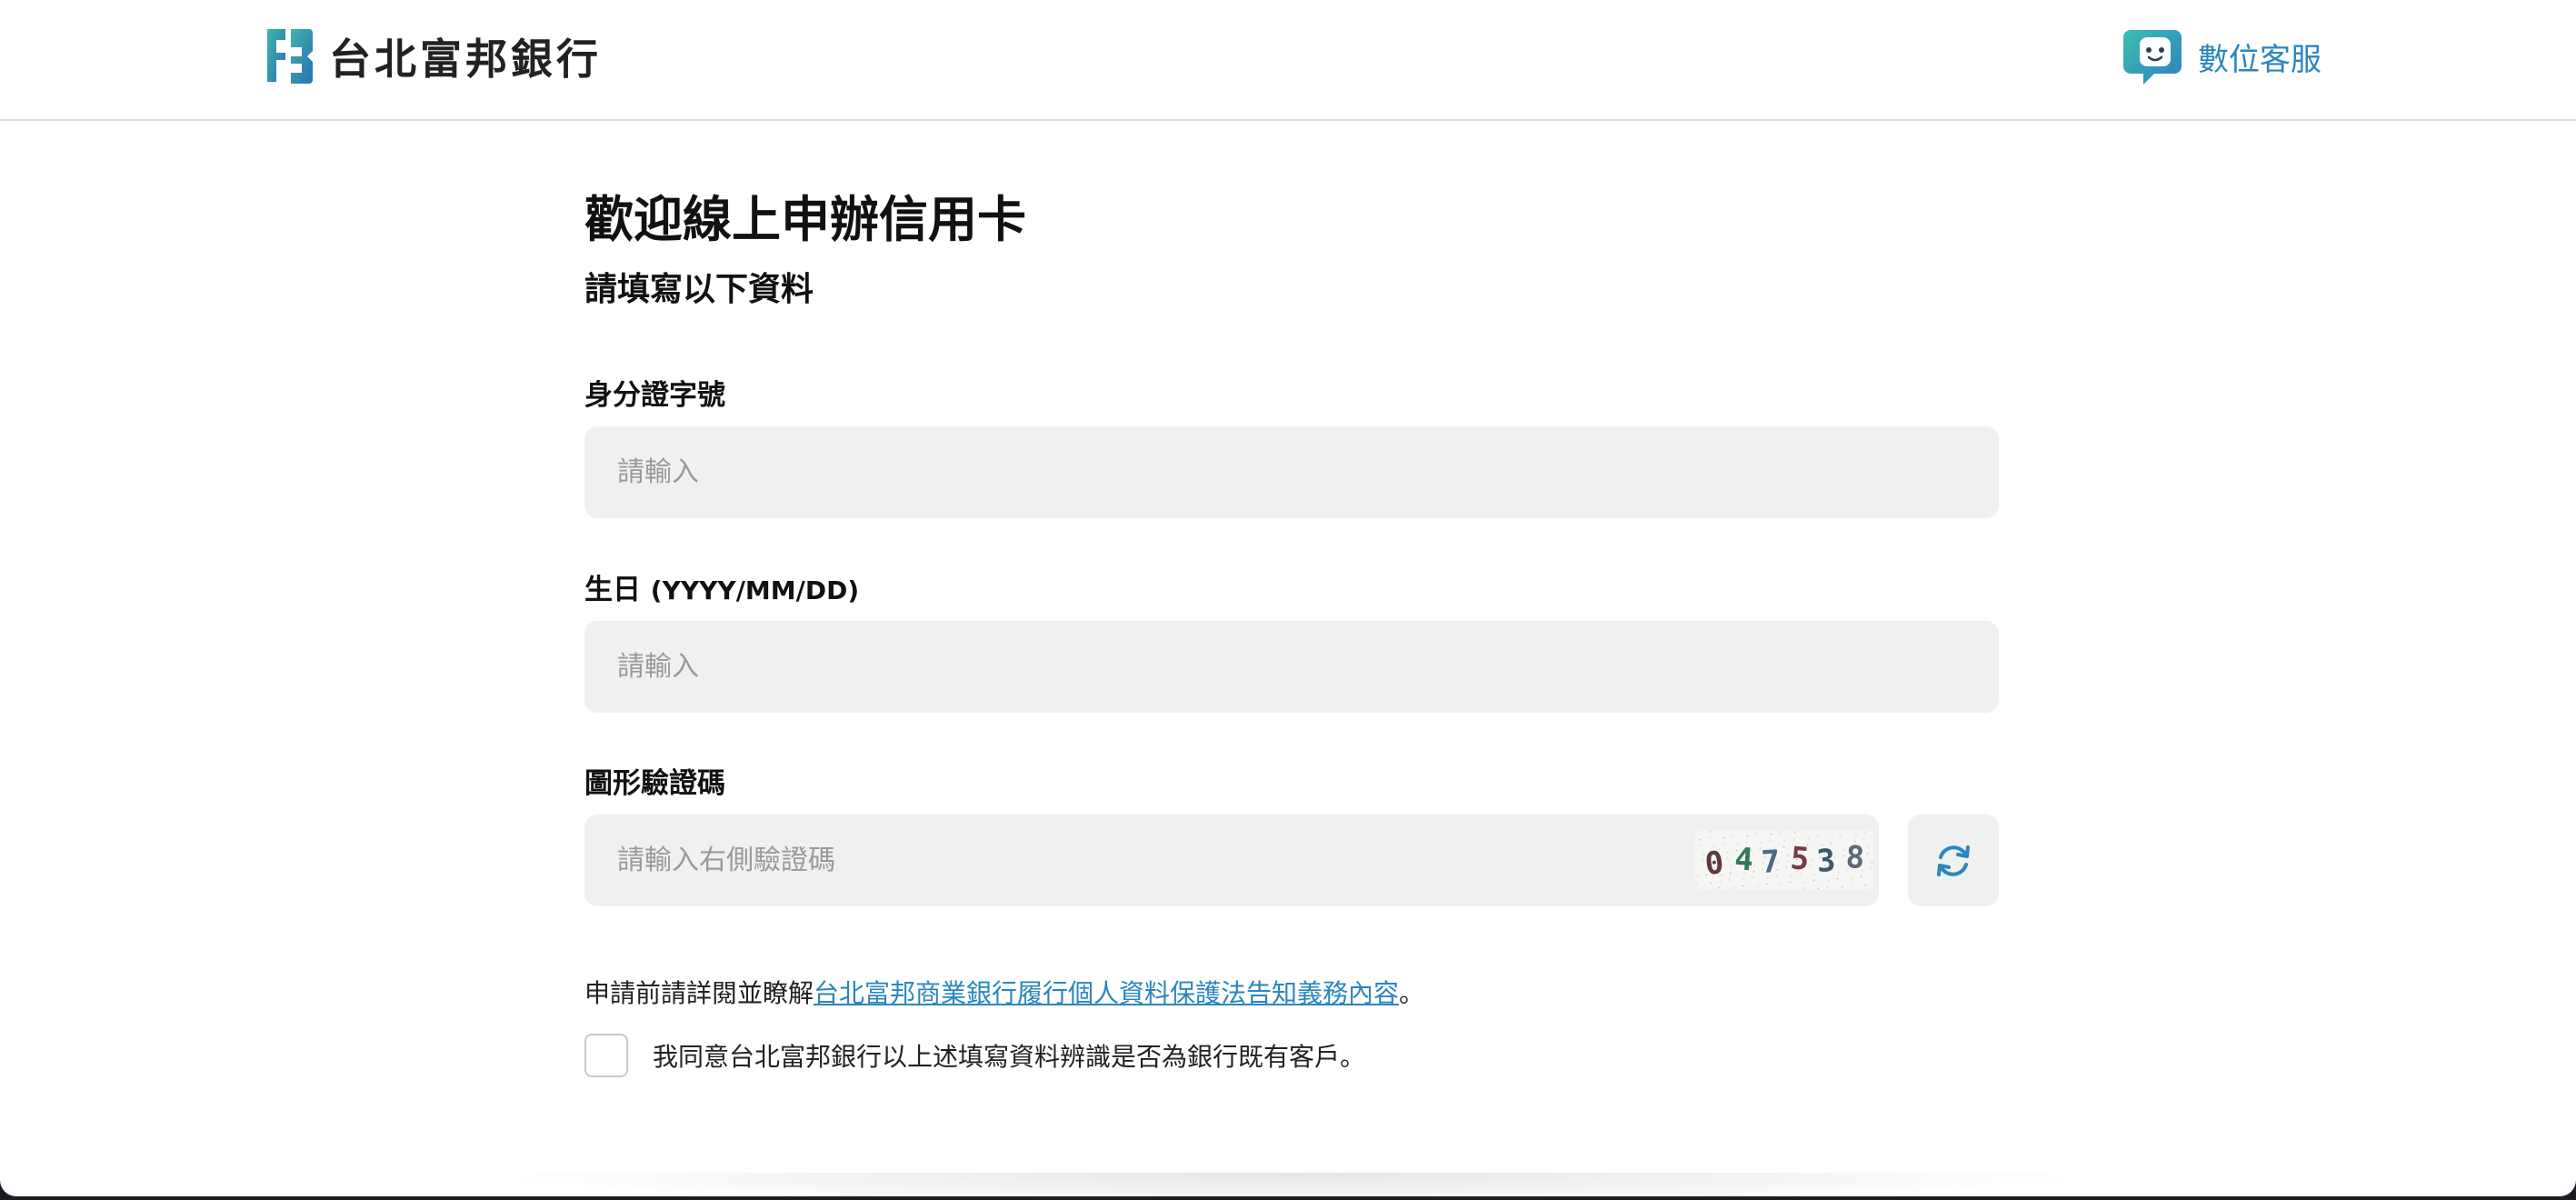  Describe the element at coordinates (805, 219) in the screenshot. I see `page-title: 歡迎線上申辦信用卡` at that location.